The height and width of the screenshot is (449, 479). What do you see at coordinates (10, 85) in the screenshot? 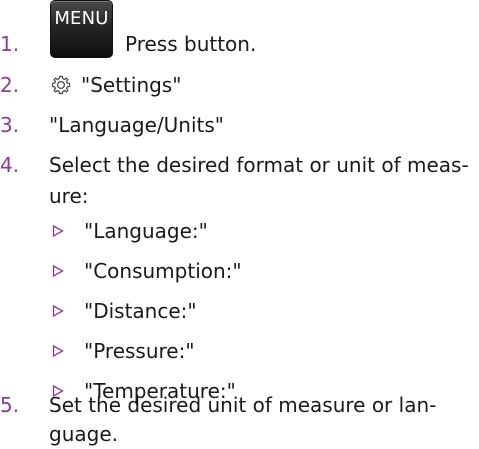
I see `step-2-number: 2.` at bounding box center [10, 85].